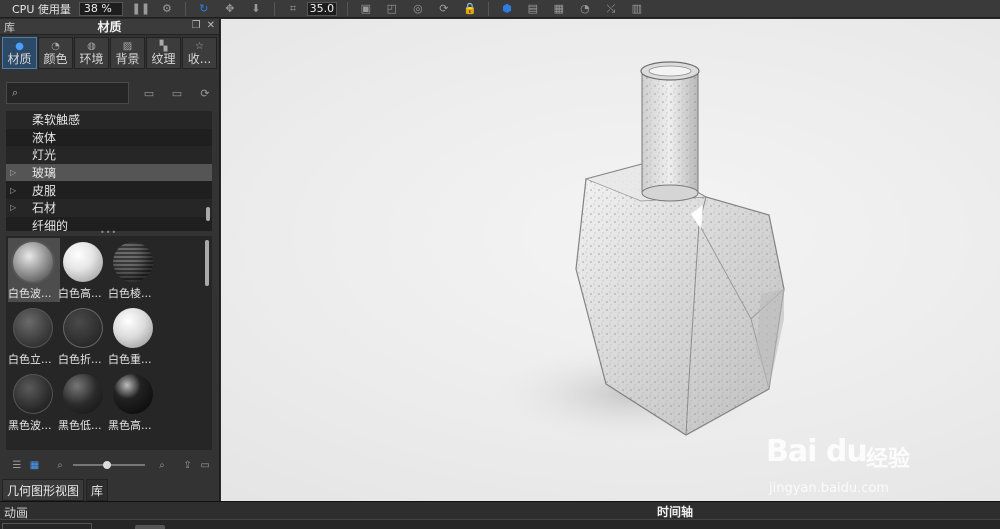 The width and height of the screenshot is (1000, 529). Describe the element at coordinates (19, 46) in the screenshot. I see `material-icon: ●` at that location.